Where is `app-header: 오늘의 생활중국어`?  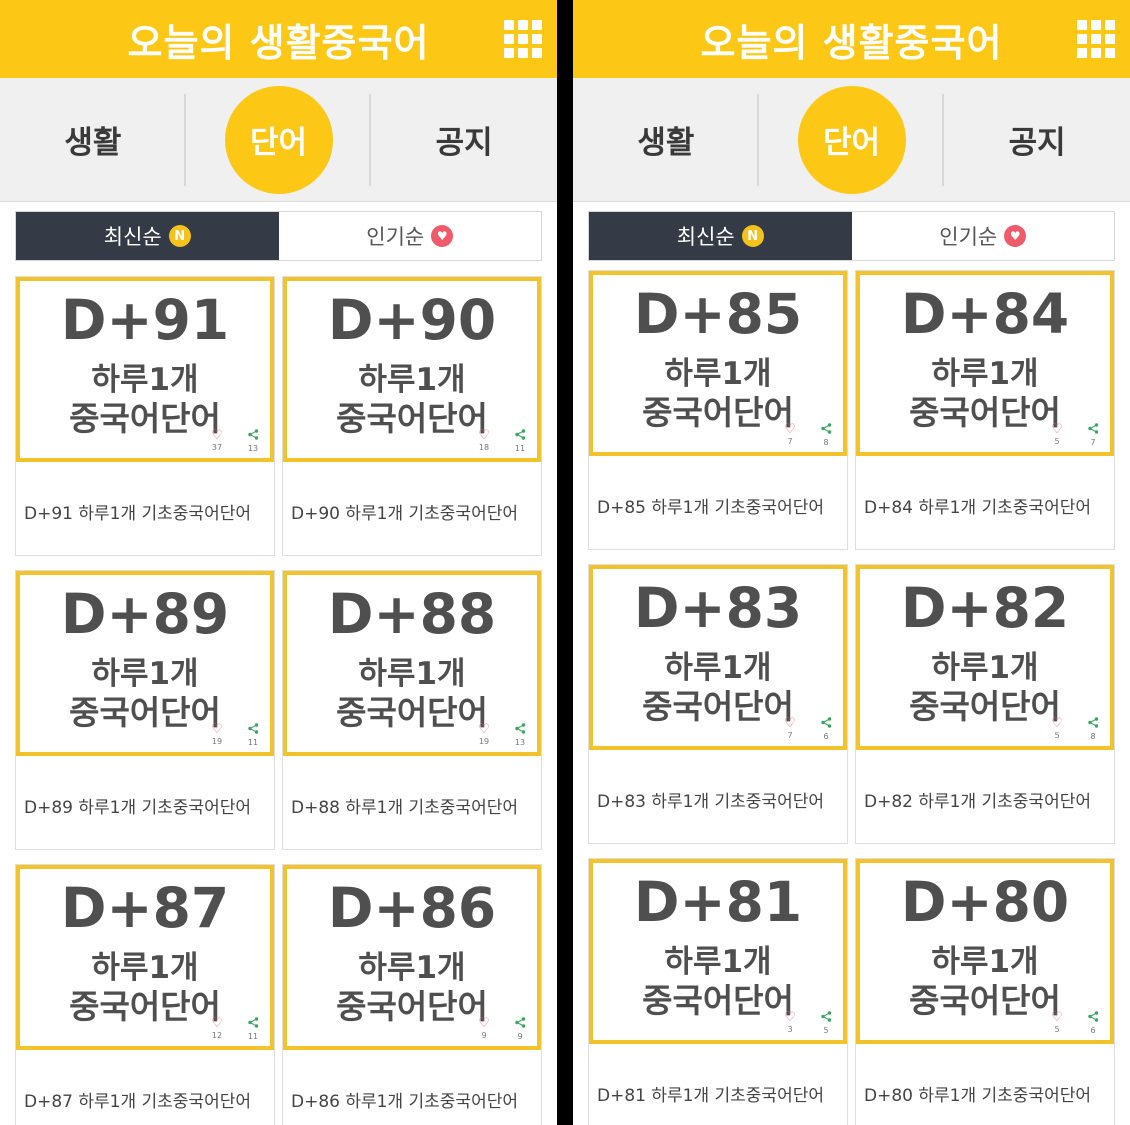 app-header: 오늘의 생활중국어 is located at coordinates (851, 39).